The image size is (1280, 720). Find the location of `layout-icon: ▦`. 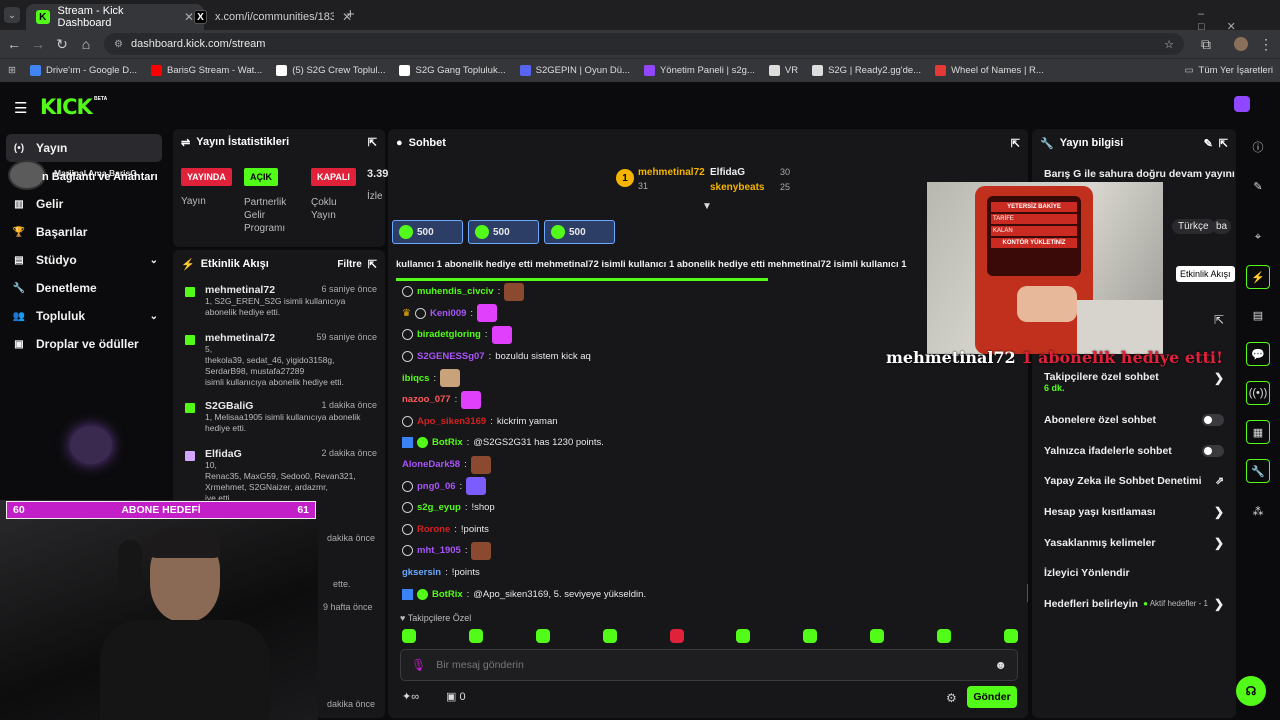

layout-icon: ▦ is located at coordinates (1258, 432).